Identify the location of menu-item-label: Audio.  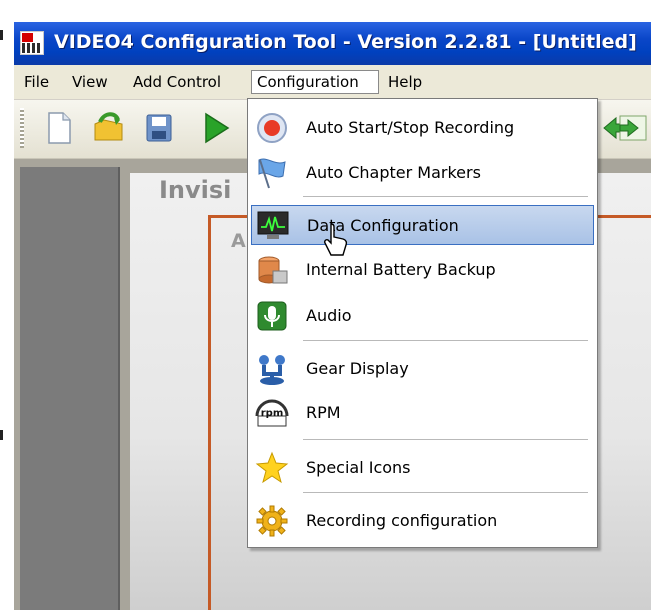
(329, 315).